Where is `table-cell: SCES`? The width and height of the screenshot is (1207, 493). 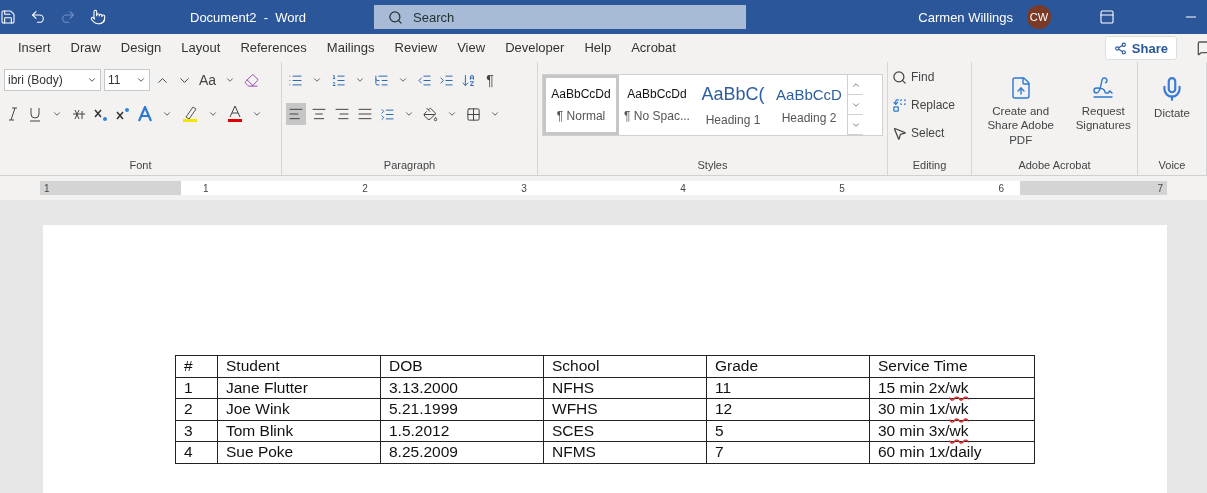
table-cell: SCES is located at coordinates (625, 431).